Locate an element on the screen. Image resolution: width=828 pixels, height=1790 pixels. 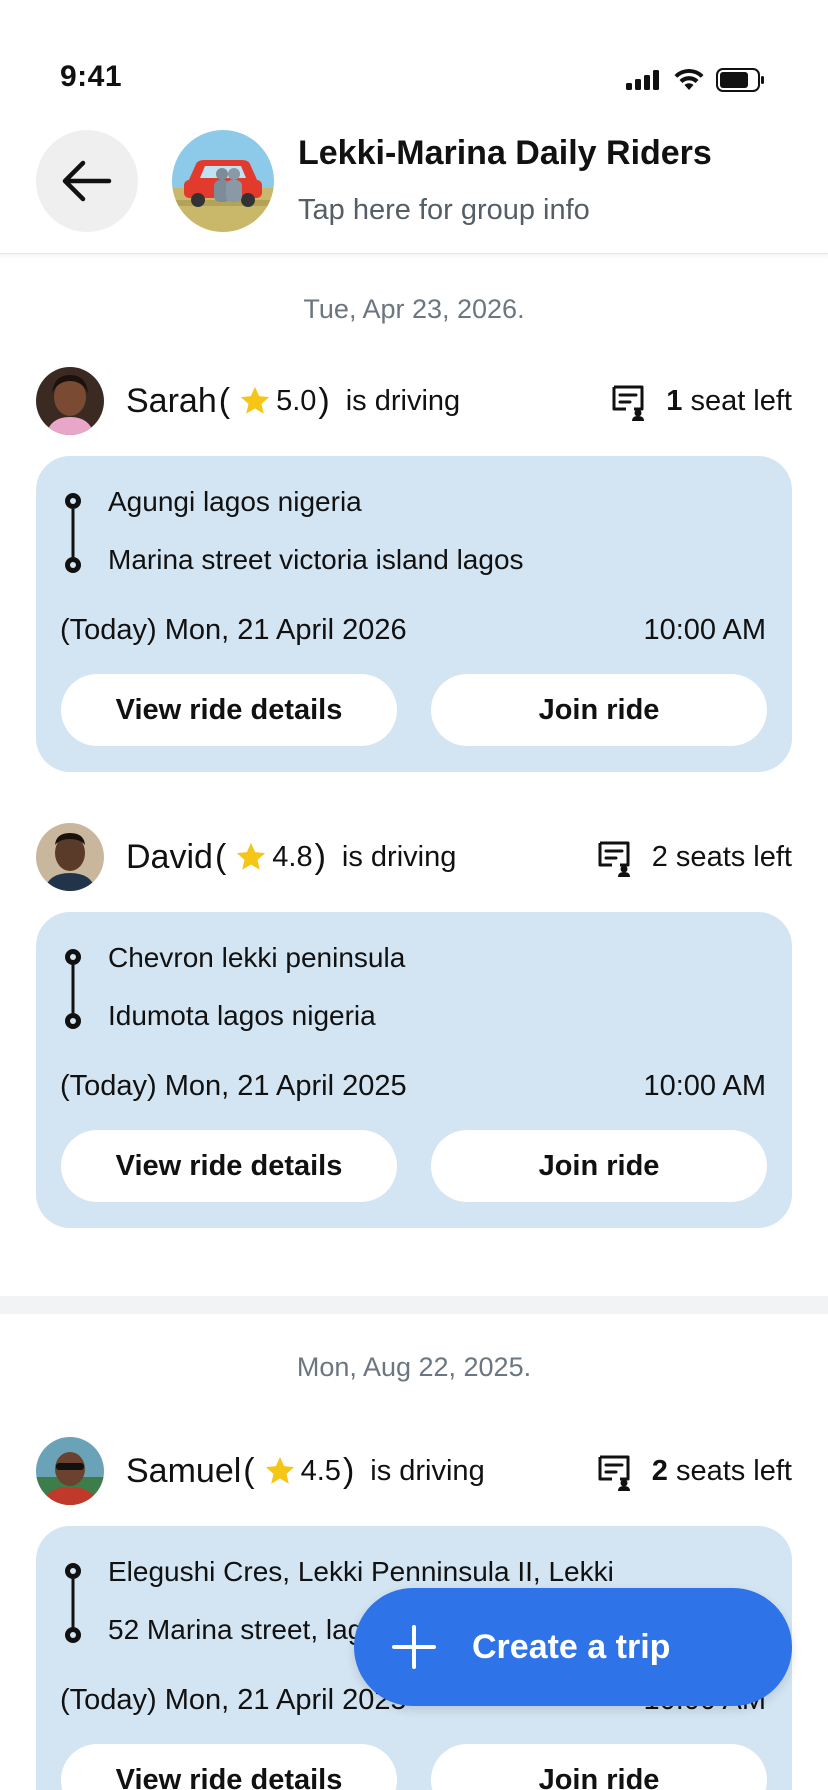
group-title: Lekki-Marina Daily Riders is located at coordinates (505, 153).